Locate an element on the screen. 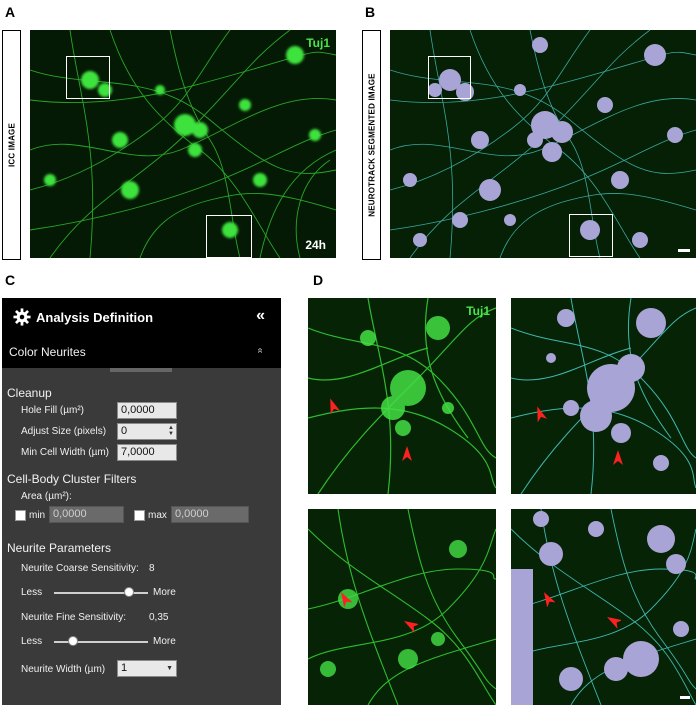  gear-icon is located at coordinates (22, 317).